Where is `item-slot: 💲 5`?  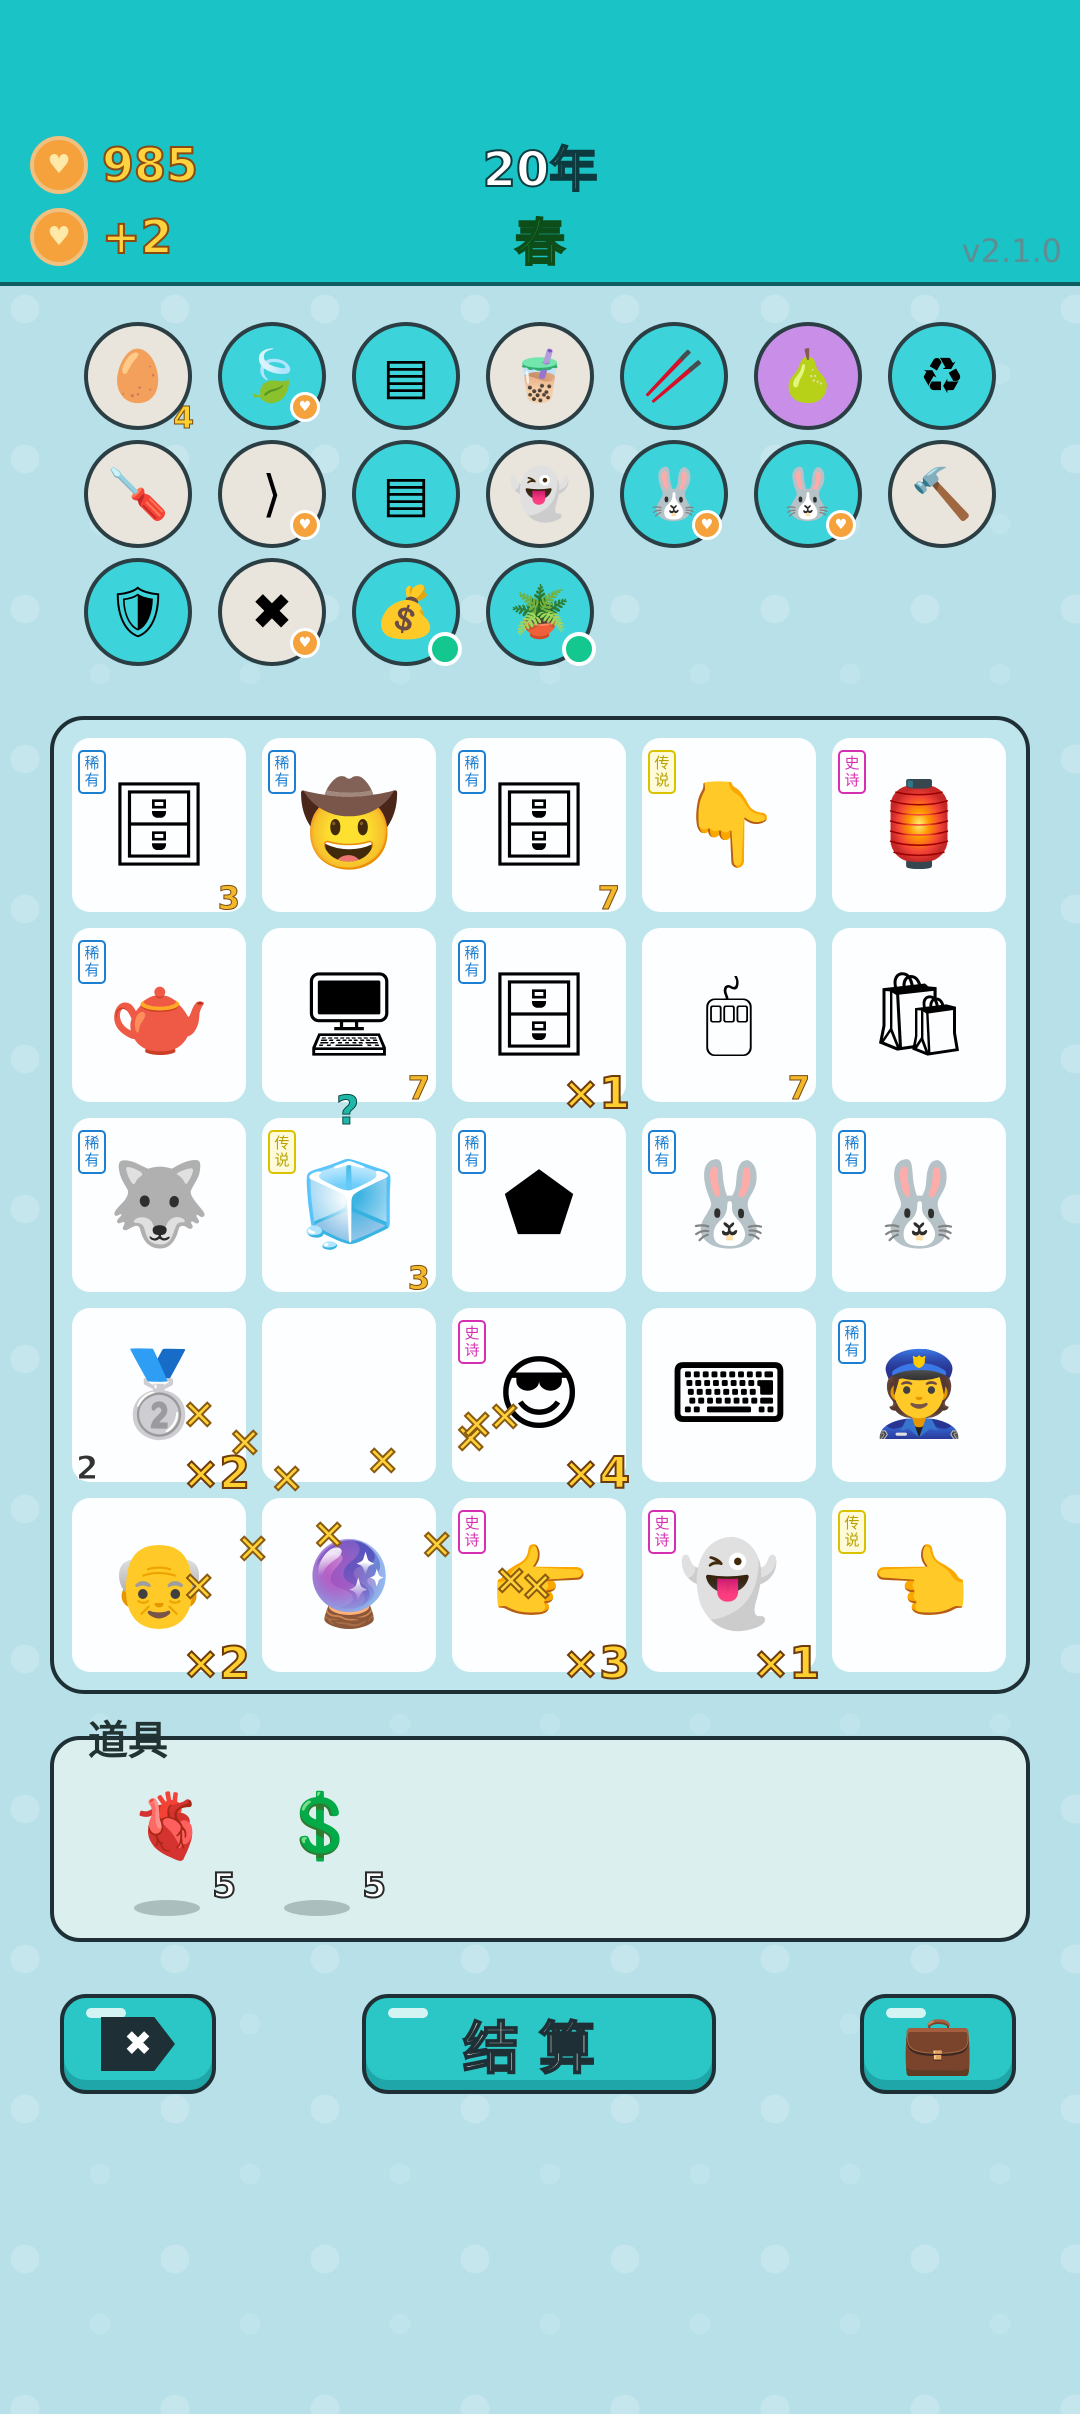 item-slot: 💲 5 is located at coordinates (328, 1846).